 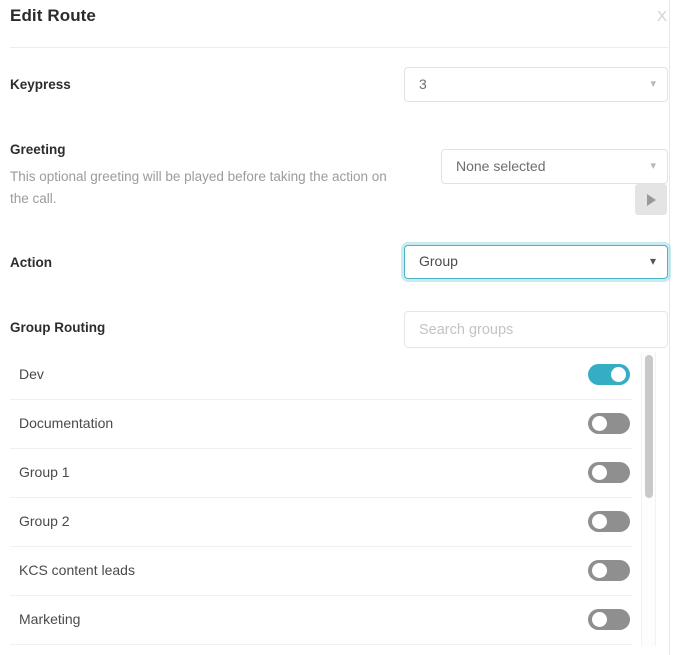 I want to click on group-row: Group 2, so click(x=320, y=521).